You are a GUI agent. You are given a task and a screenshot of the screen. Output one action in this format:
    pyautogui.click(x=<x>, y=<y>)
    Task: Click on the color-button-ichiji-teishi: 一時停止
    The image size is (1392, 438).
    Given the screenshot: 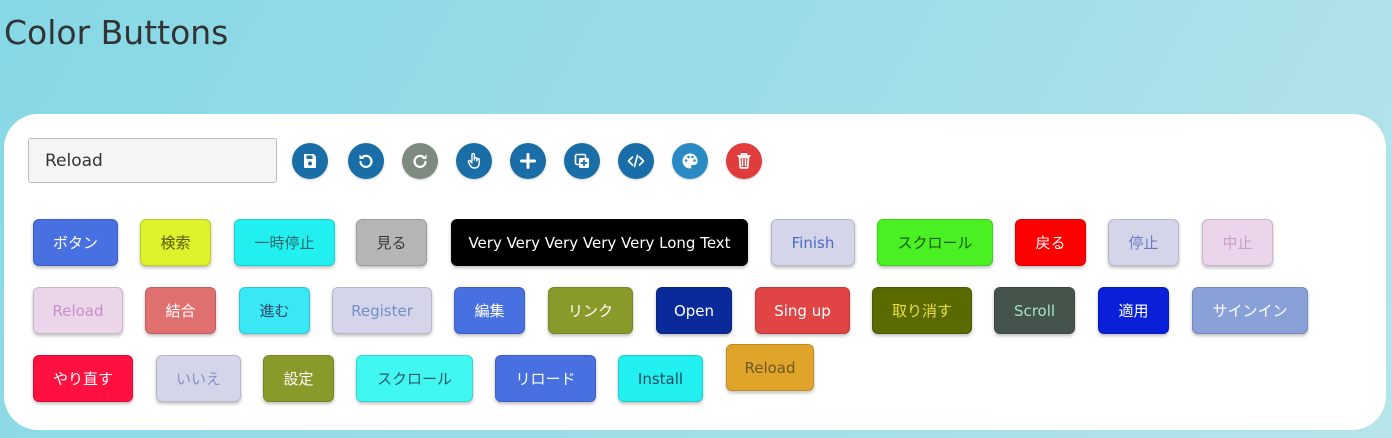 What is the action you would take?
    pyautogui.click(x=284, y=242)
    